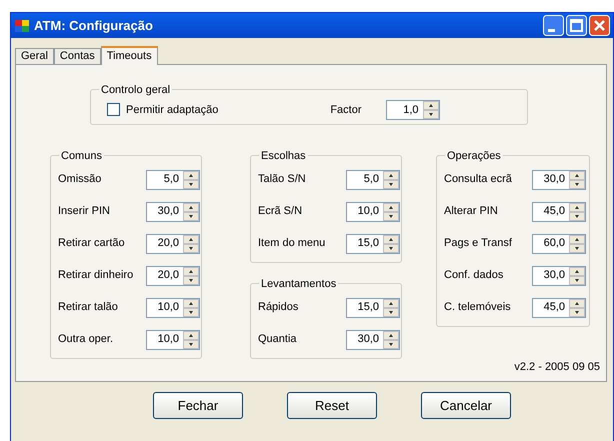  I want to click on field-label: Talão S/N, so click(282, 180).